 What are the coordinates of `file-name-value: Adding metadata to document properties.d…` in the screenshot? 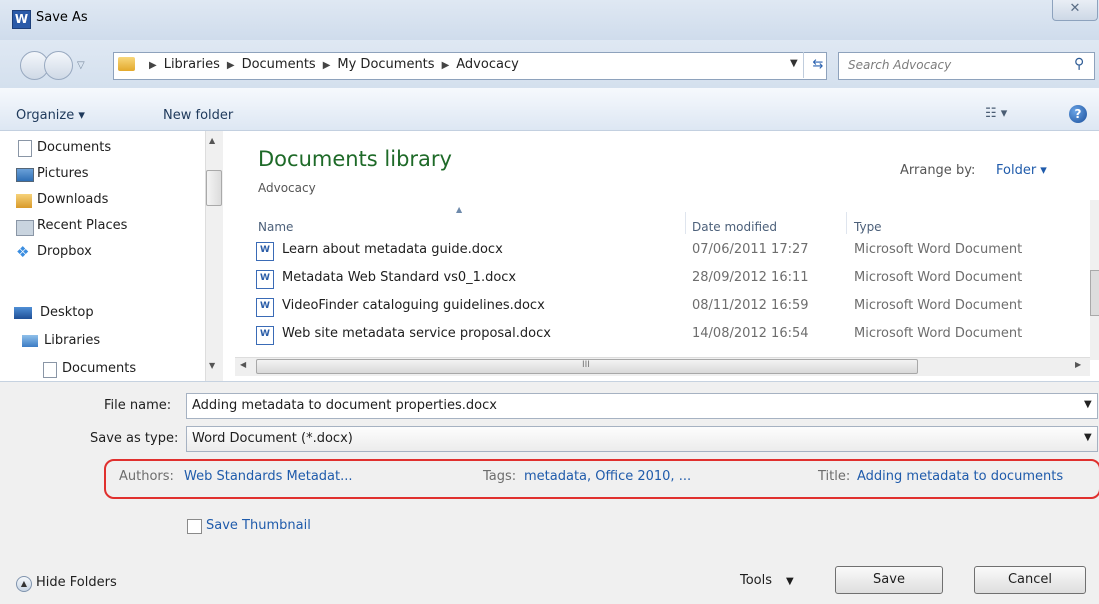 It's located at (344, 405).